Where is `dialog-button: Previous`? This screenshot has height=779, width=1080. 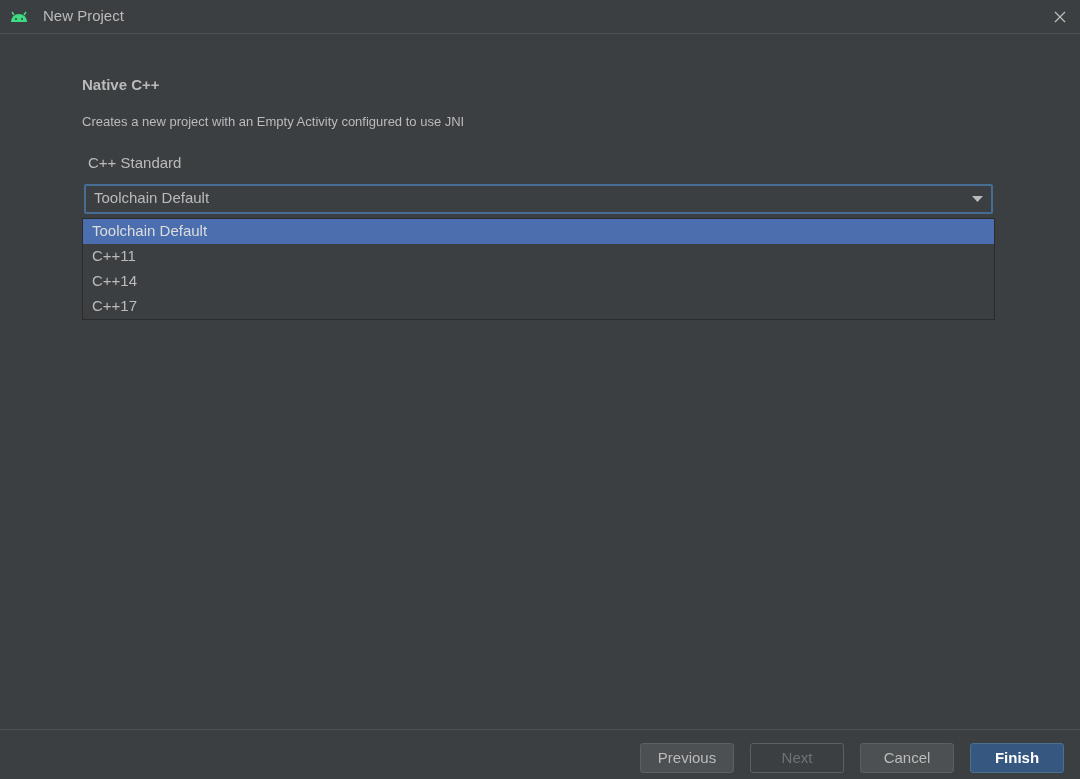 dialog-button: Previous is located at coordinates (687, 758).